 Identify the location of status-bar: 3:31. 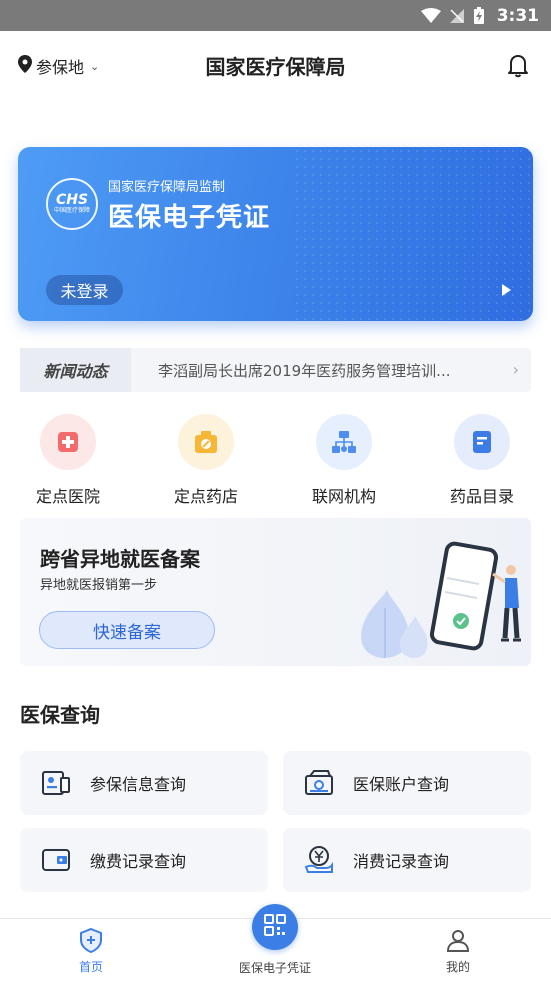
(275, 15).